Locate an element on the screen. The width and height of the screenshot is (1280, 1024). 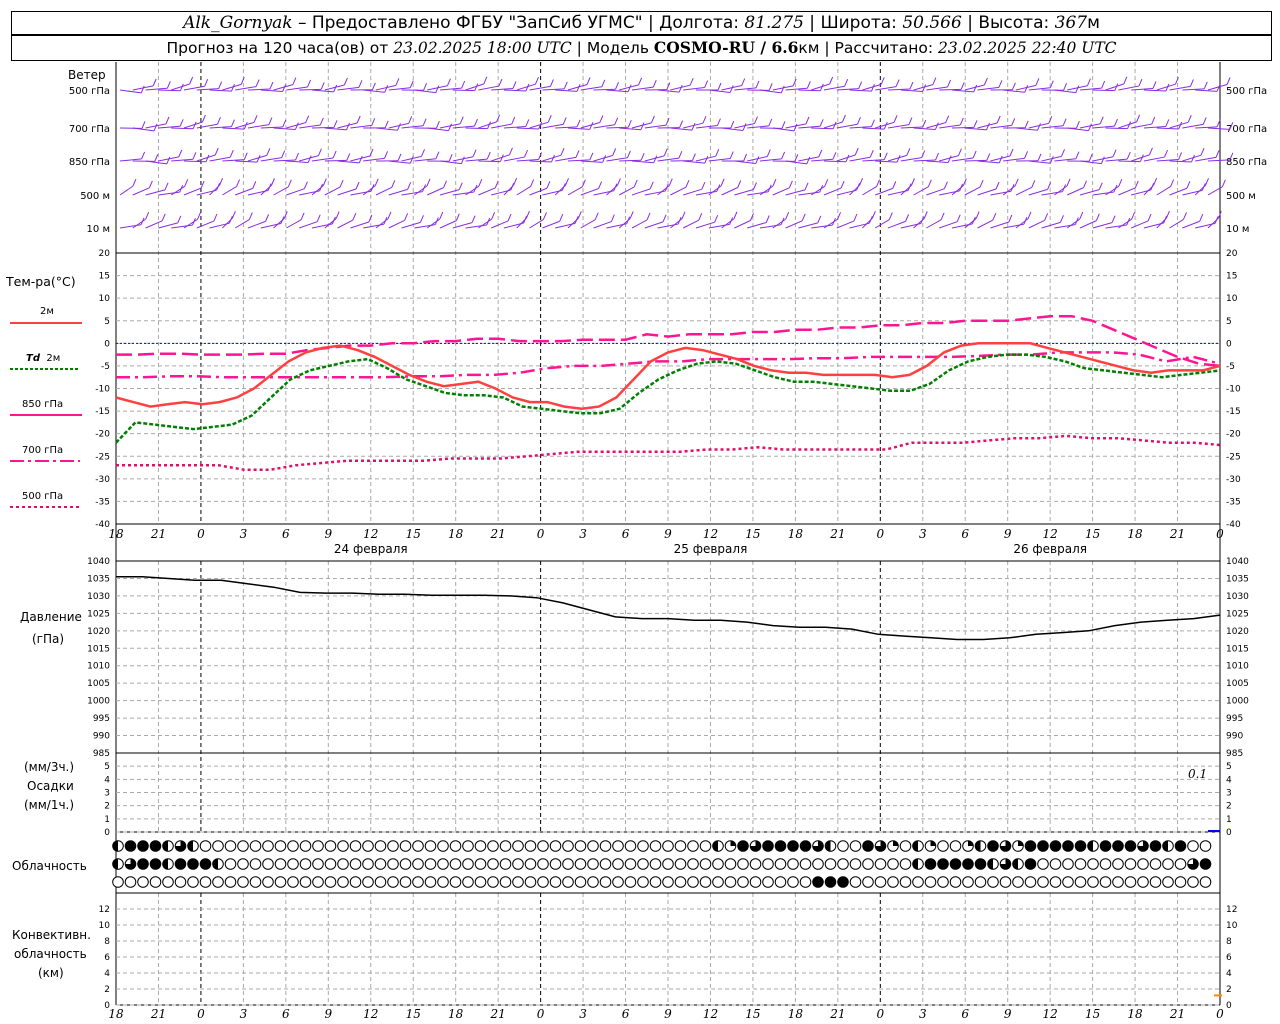
precip-ytick-left: 1 is located at coordinates (107, 820).